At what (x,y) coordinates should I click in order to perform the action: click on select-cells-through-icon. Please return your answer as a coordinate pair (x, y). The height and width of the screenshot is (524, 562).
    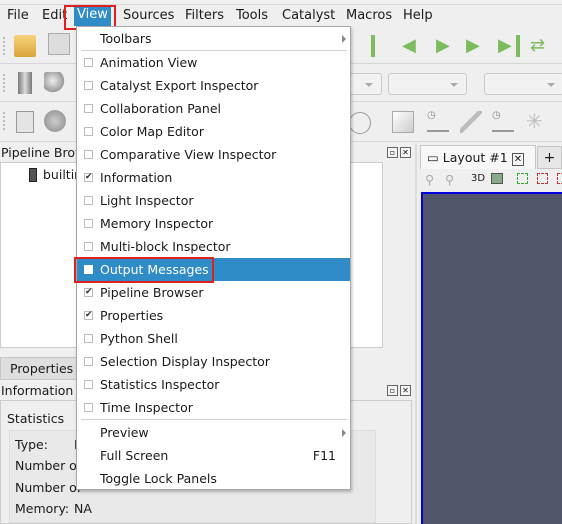
    Looking at the image, I should click on (559, 178).